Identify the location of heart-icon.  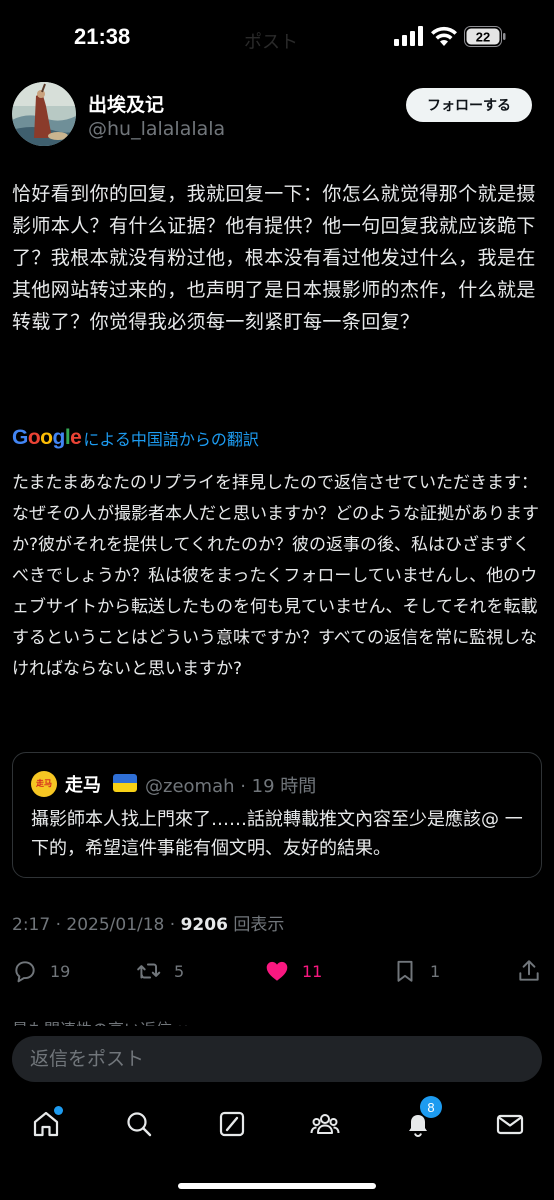
(277, 971).